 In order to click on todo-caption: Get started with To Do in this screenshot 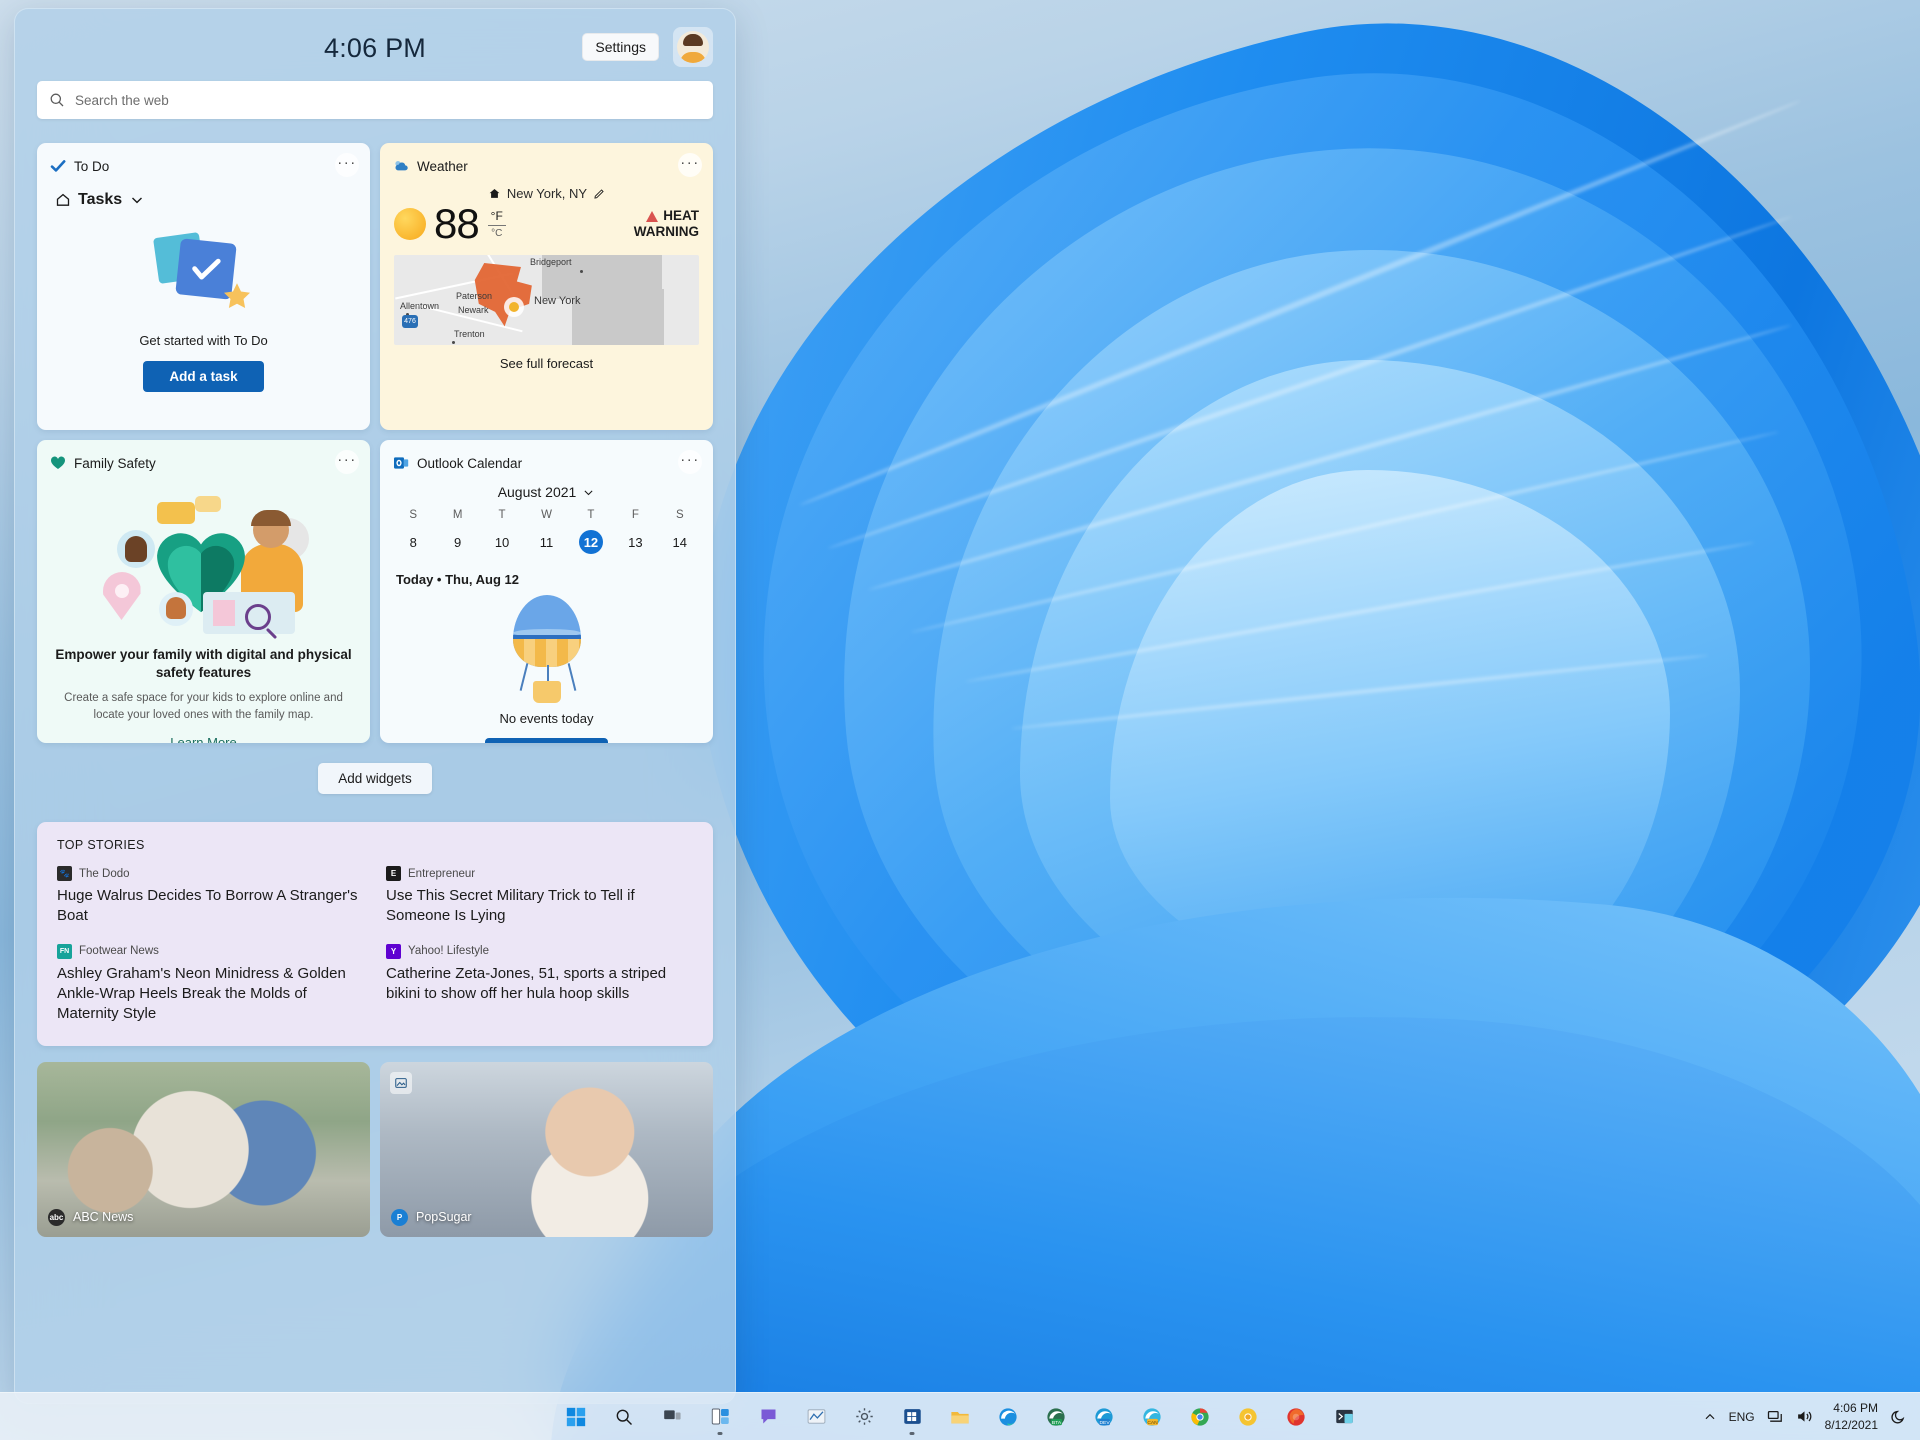, I will do `click(203, 340)`.